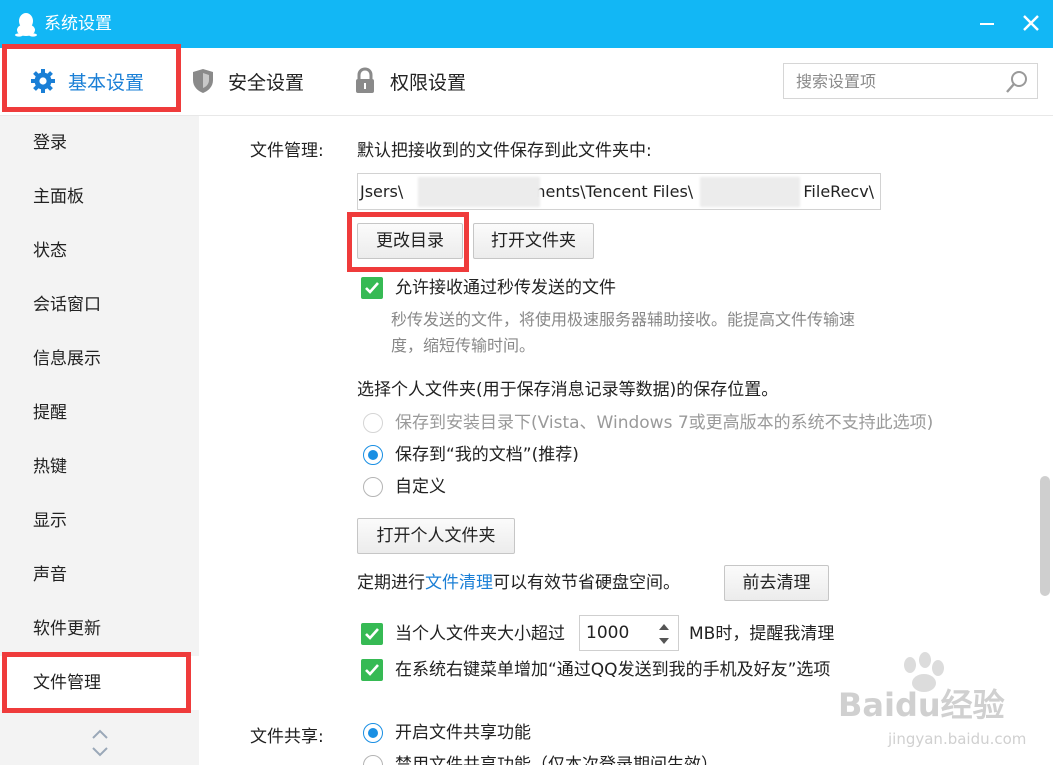 This screenshot has height=765, width=1053. What do you see at coordinates (373, 487) in the screenshot?
I see `radio-custom` at bounding box center [373, 487].